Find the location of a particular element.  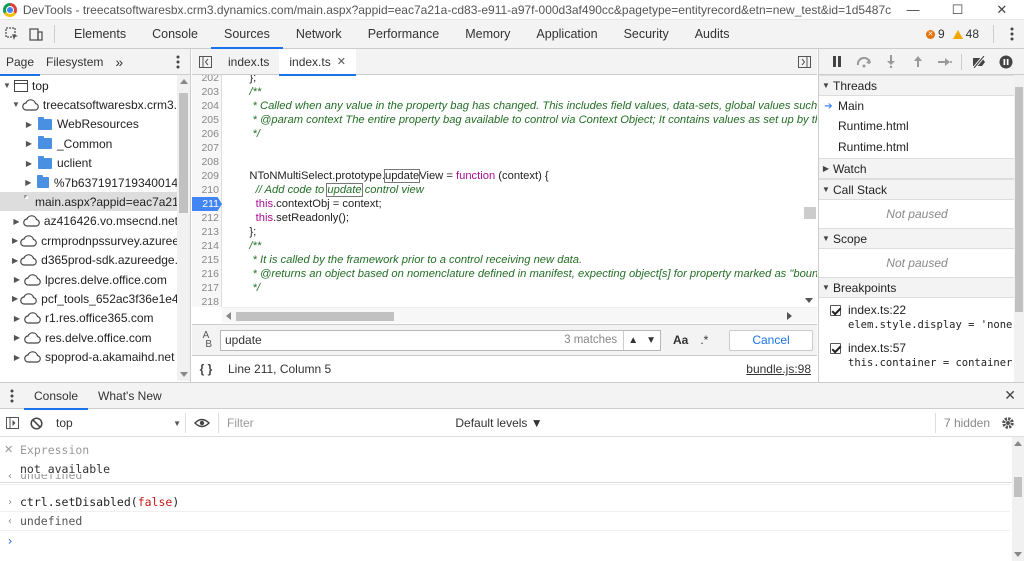

pause-on-exceptions-icon is located at coordinates (1005, 62).